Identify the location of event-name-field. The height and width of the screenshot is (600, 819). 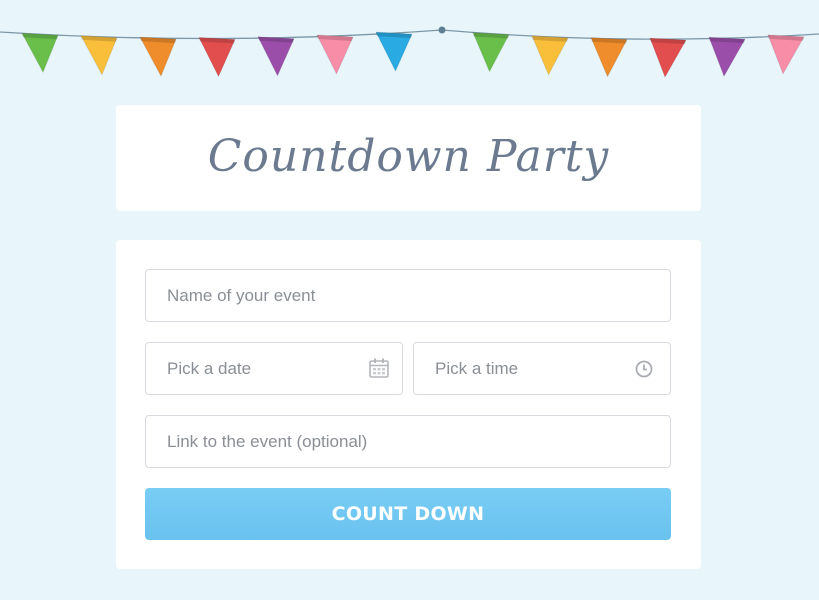
(408, 295).